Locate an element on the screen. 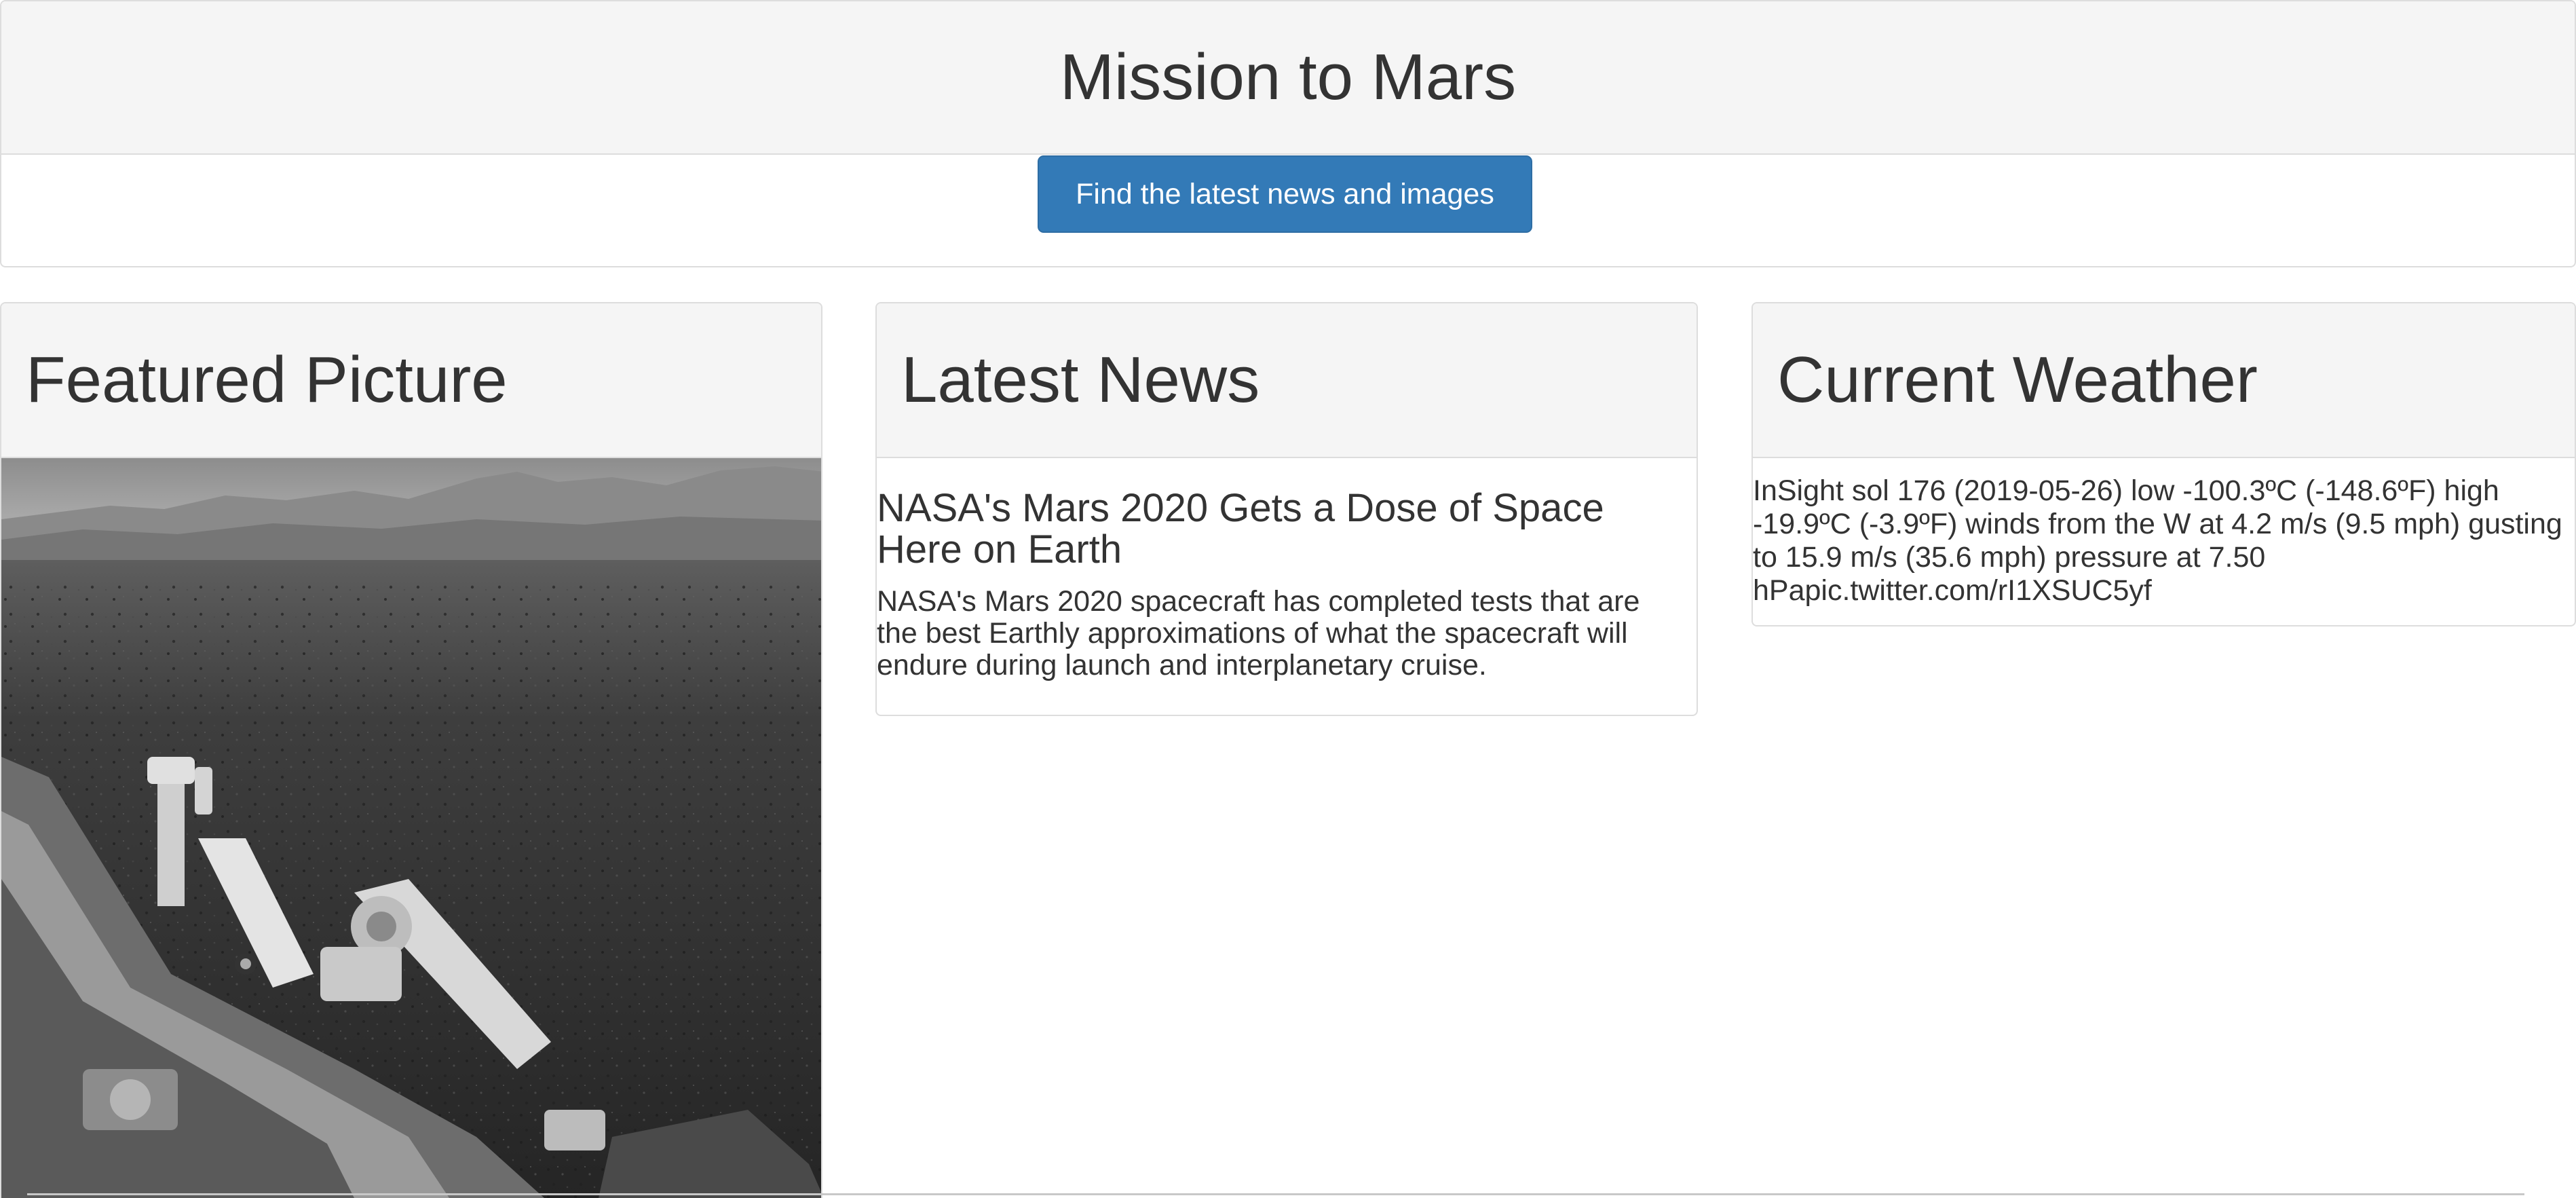 This screenshot has height=1198, width=2576. current-weather-heading: Current Weather is located at coordinates (2164, 380).